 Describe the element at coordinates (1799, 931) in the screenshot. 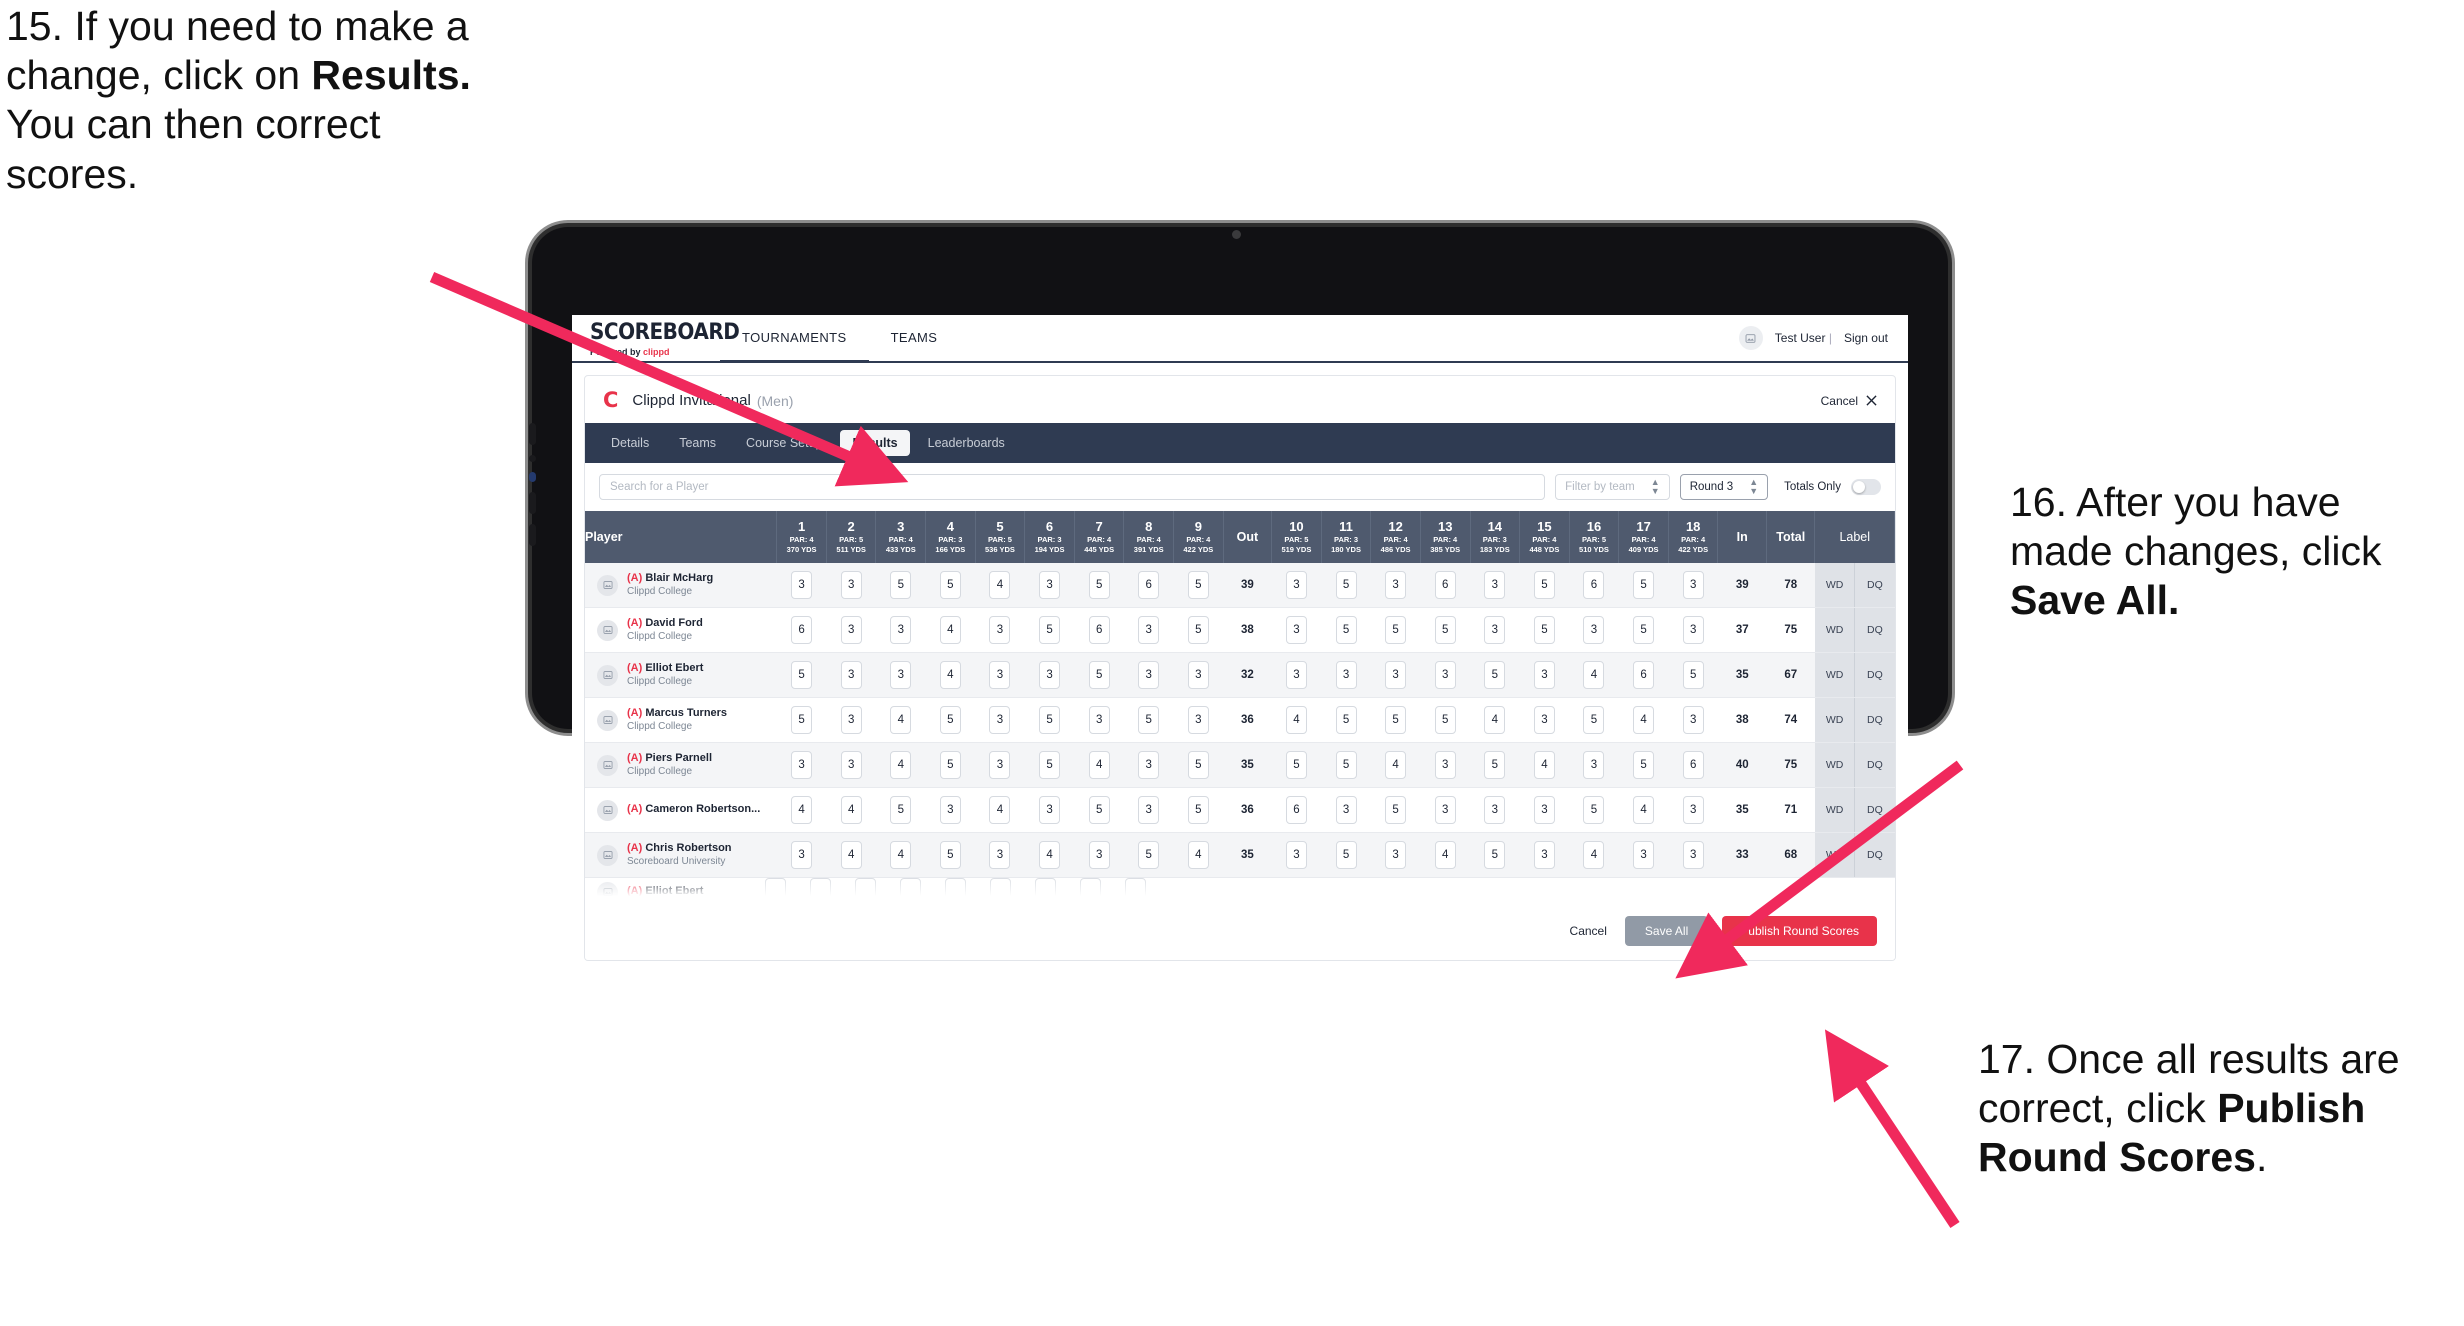

I see `publish-round-scores-button: Publish Round Scores` at that location.